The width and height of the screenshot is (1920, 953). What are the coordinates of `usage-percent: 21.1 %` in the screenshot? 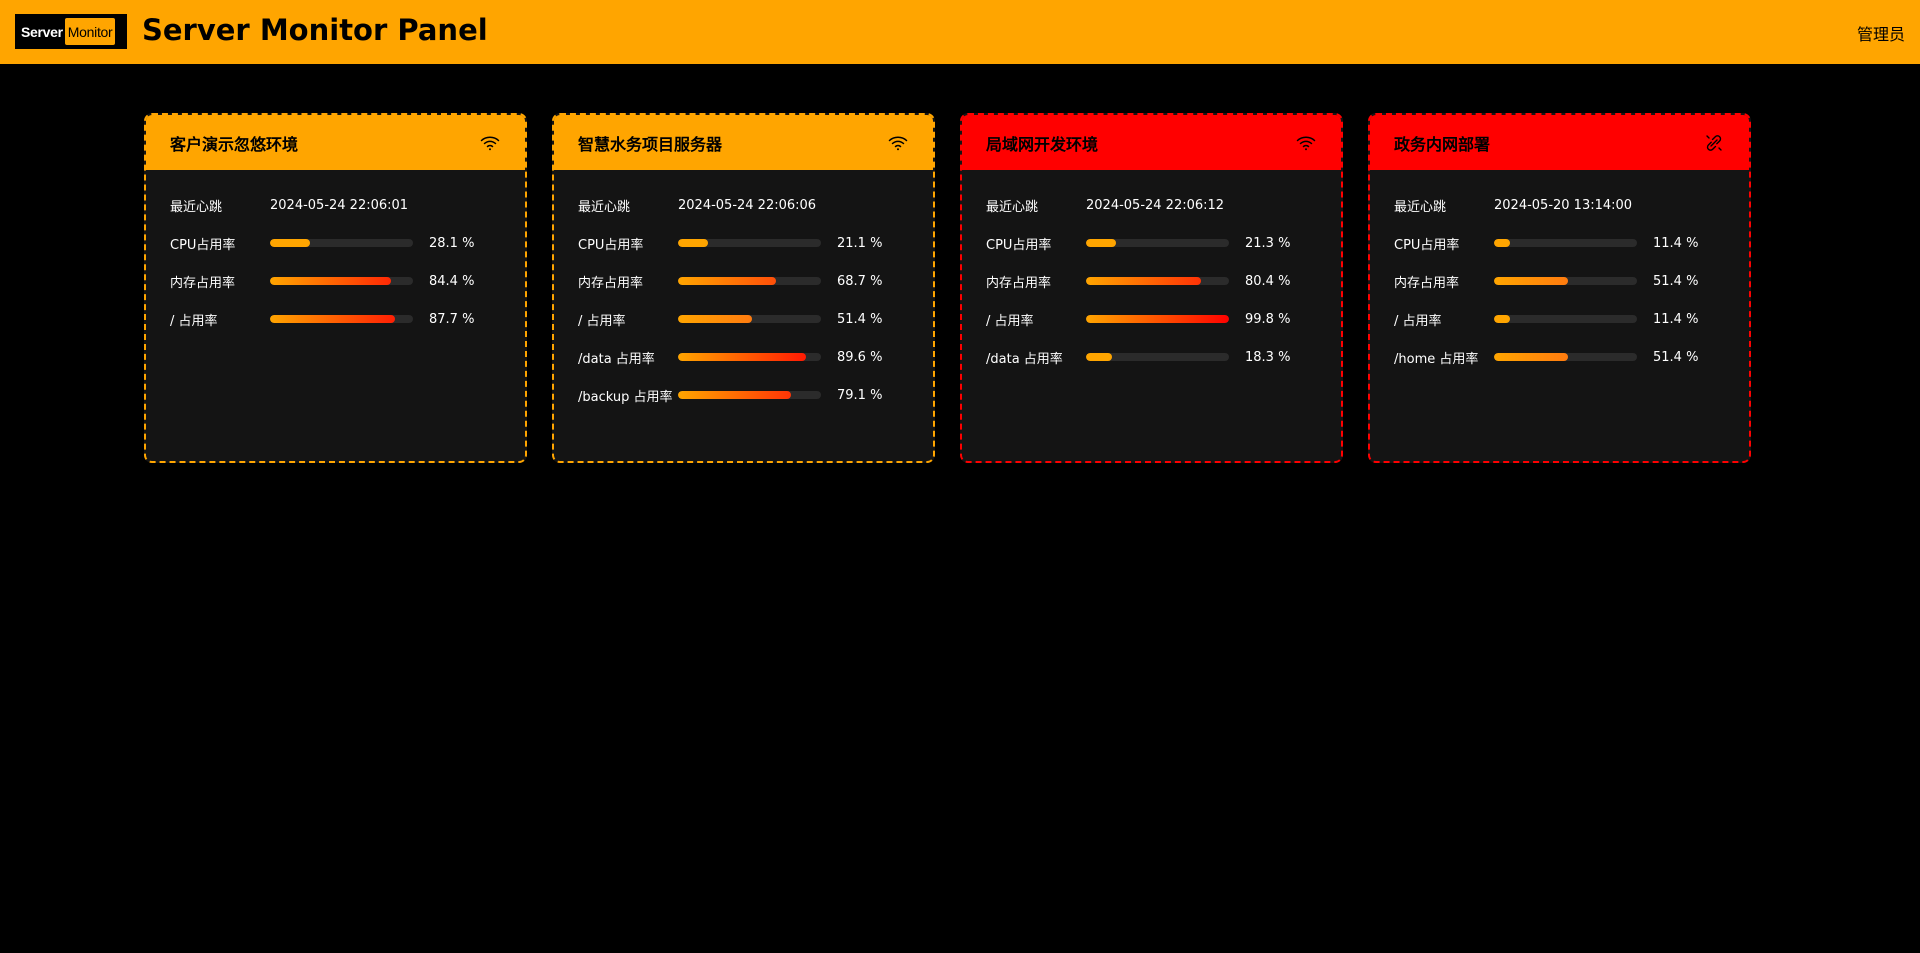 It's located at (860, 243).